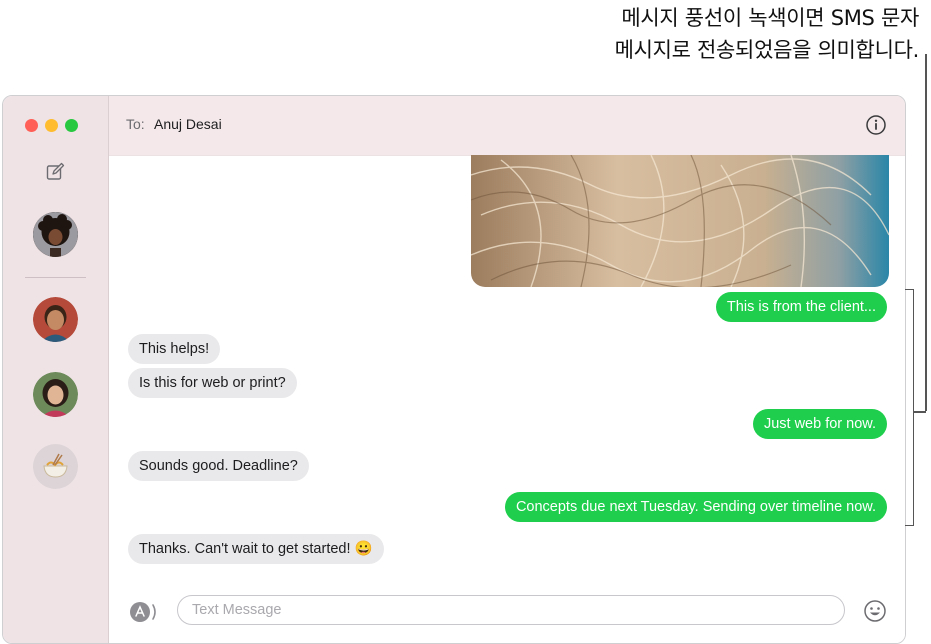 This screenshot has width=931, height=644. Describe the element at coordinates (819, 424) in the screenshot. I see `message-bubble-sent: Just web for now.` at that location.